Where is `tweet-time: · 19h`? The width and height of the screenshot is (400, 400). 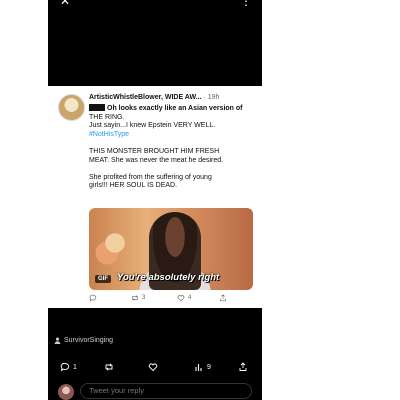
tweet-time: · 19h is located at coordinates (211, 97).